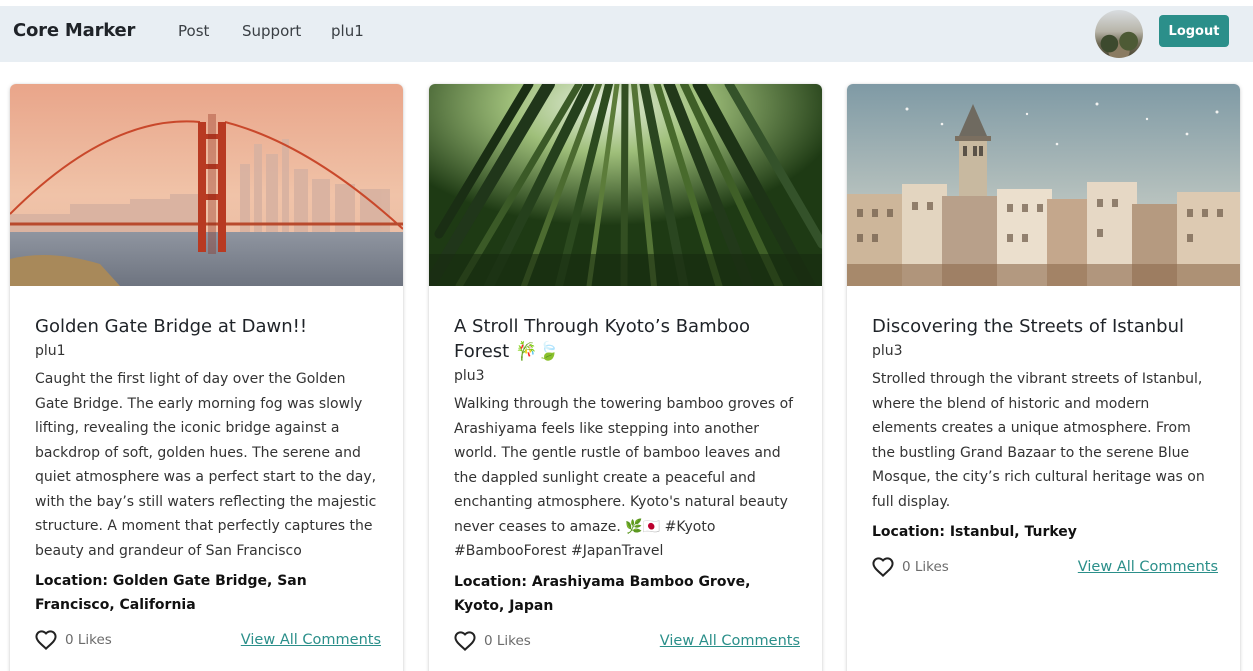 The height and width of the screenshot is (671, 1253). I want to click on post-author: plu1, so click(50, 351).